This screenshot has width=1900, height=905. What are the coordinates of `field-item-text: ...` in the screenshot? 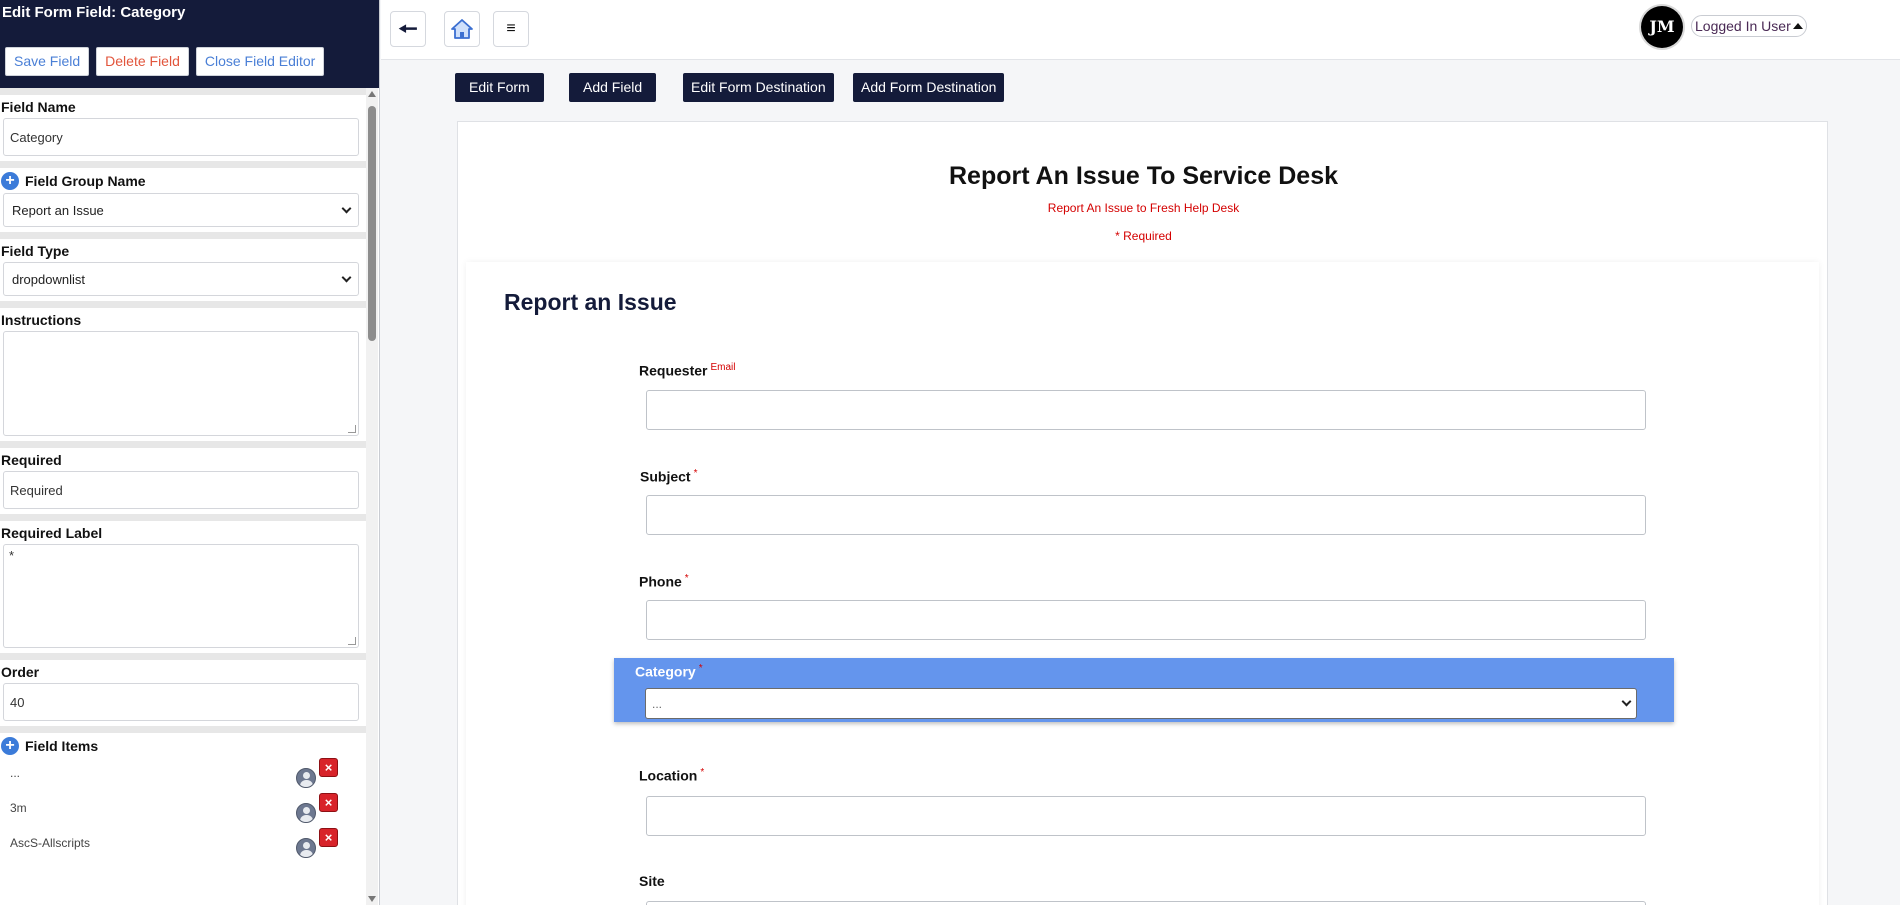 It's located at (15, 772).